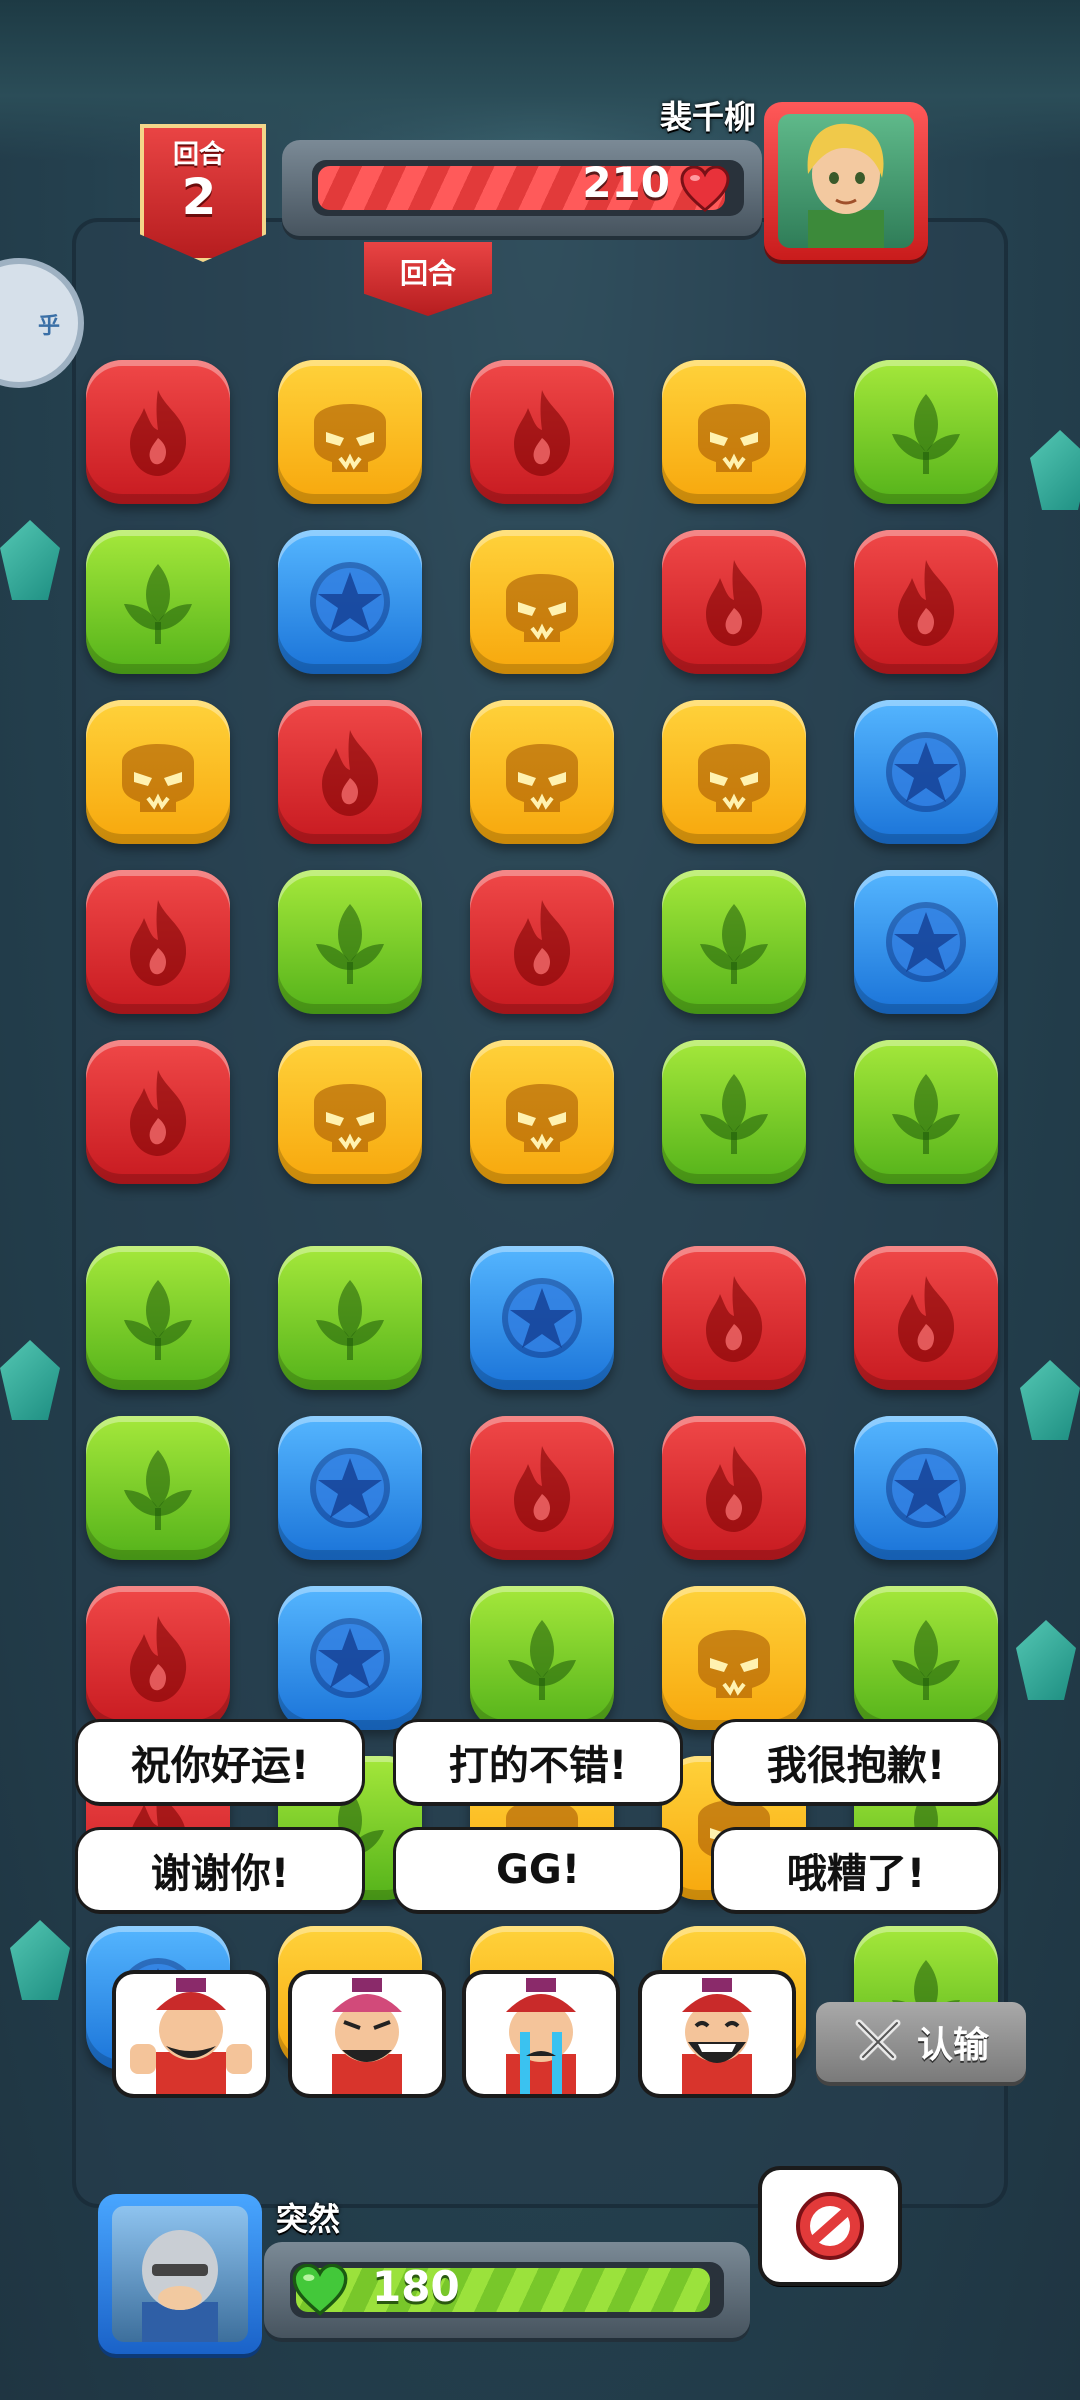 This screenshot has width=1080, height=2400. What do you see at coordinates (856, 1870) in the screenshot?
I see `chat-phrase-button: 哦糟了!` at bounding box center [856, 1870].